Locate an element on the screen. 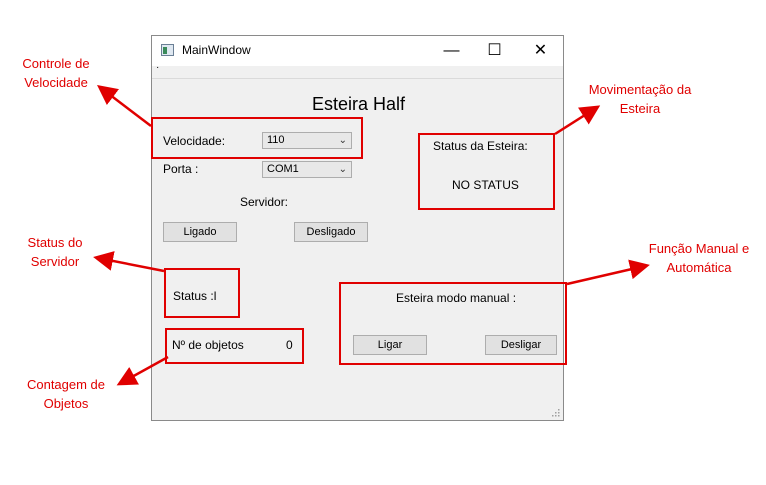 The width and height of the screenshot is (766, 485). annotation-line: Servidor is located at coordinates (55, 261).